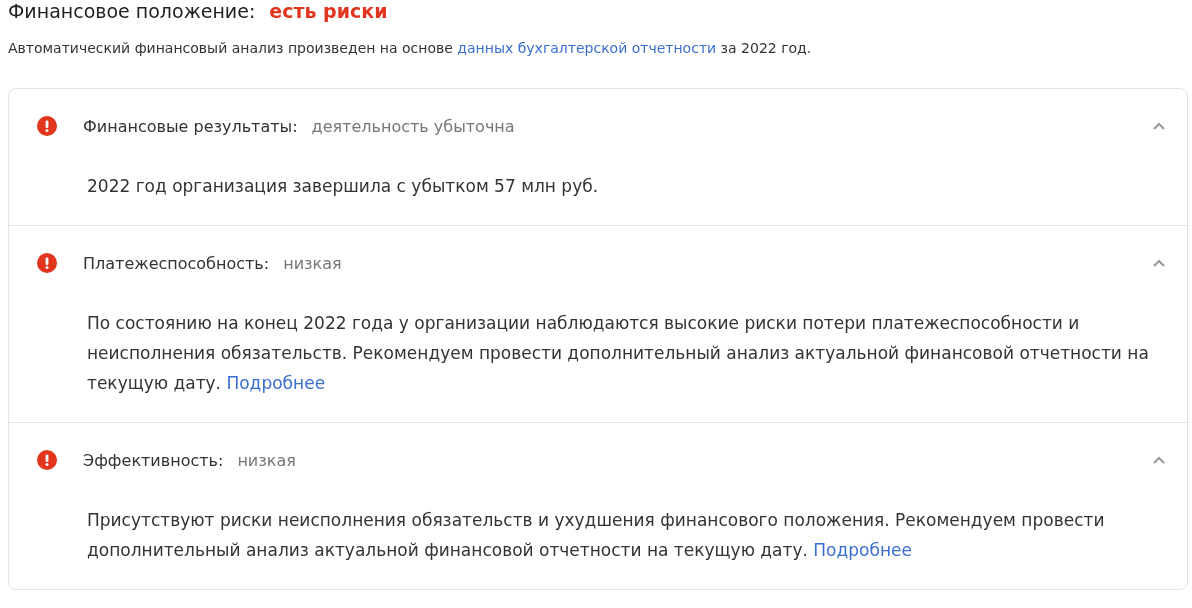 The width and height of the screenshot is (1192, 608). What do you see at coordinates (413, 126) in the screenshot?
I see `section-value: деятельность убыточна` at bounding box center [413, 126].